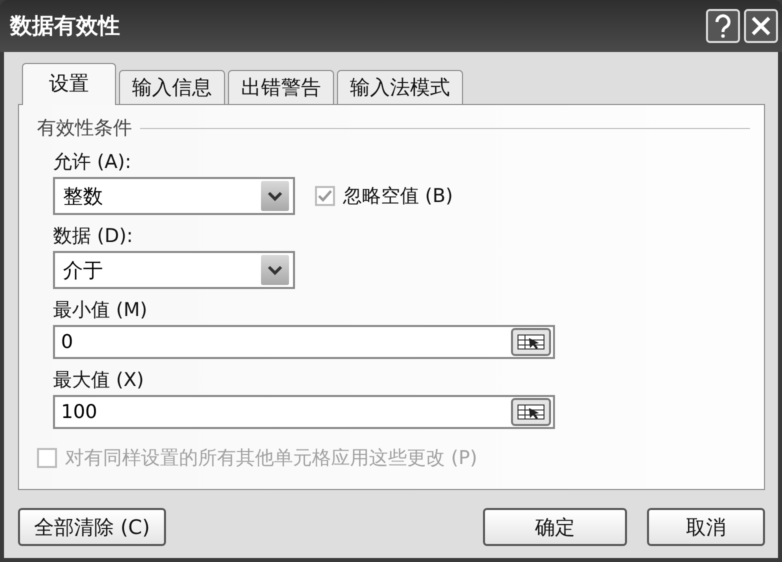 The image size is (782, 562). I want to click on field-label: 最小值 (M), so click(100, 310).